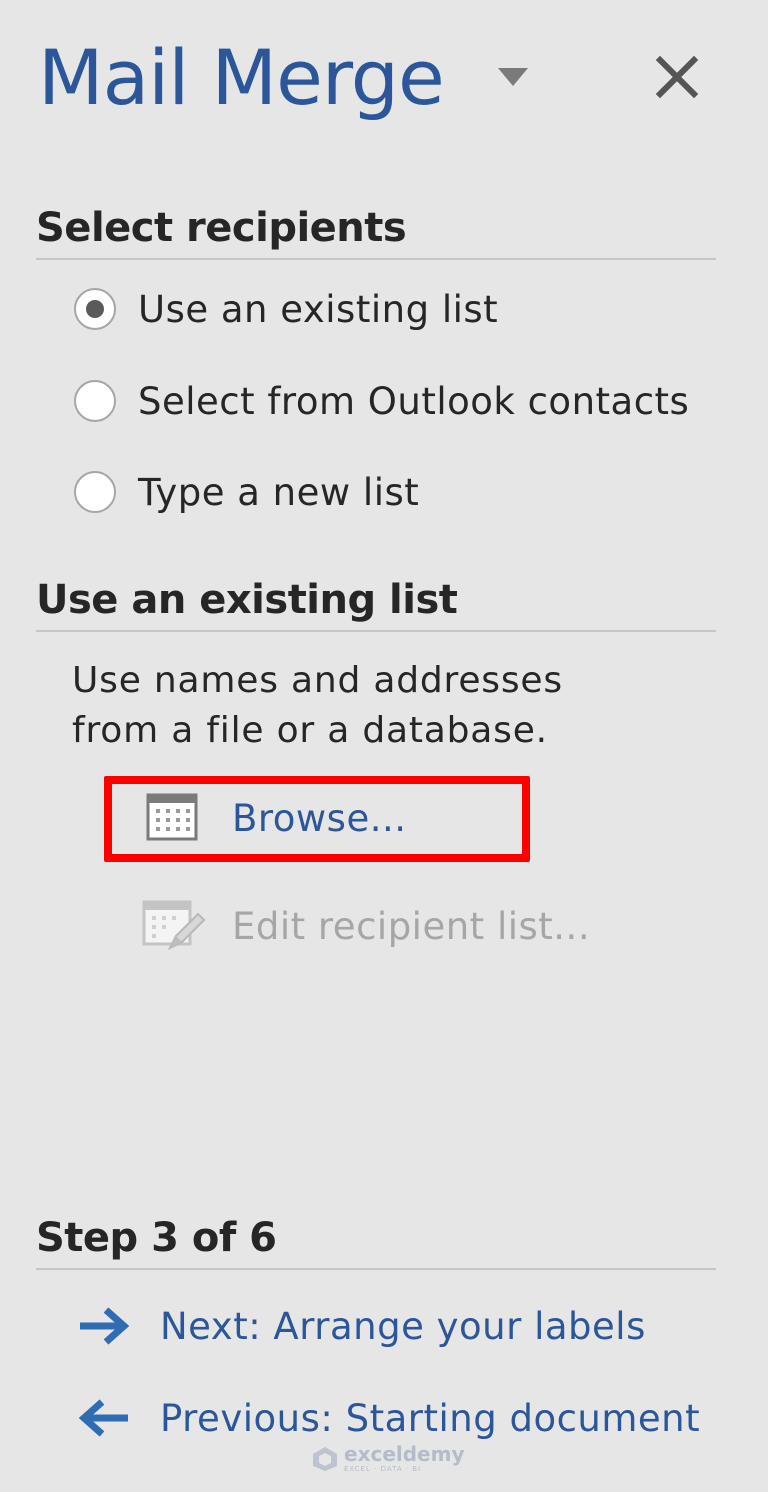 This screenshot has height=1492, width=768. I want to click on task-pane-options-button, so click(513, 77).